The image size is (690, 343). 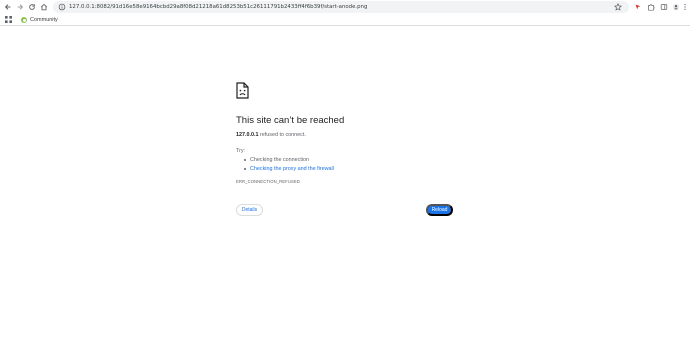 What do you see at coordinates (289, 169) in the screenshot?
I see `suggestion-check-proxy-link: Checking the proxy and the firewall` at bounding box center [289, 169].